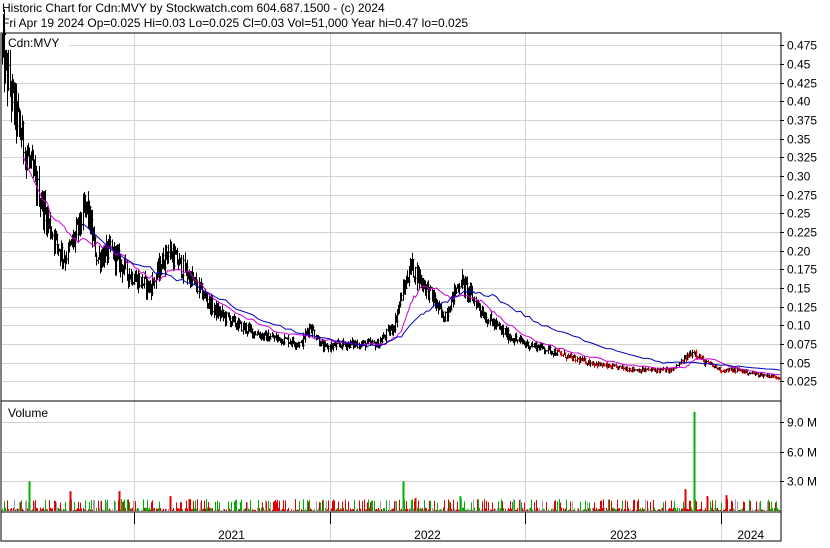 This screenshot has width=830, height=548. Describe the element at coordinates (799, 140) in the screenshot. I see `price-tick-label: 0.35` at that location.